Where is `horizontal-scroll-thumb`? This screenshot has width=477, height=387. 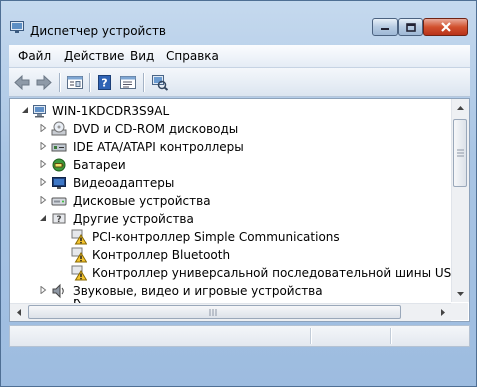
horizontal-scroll-thumb is located at coordinates (214, 312).